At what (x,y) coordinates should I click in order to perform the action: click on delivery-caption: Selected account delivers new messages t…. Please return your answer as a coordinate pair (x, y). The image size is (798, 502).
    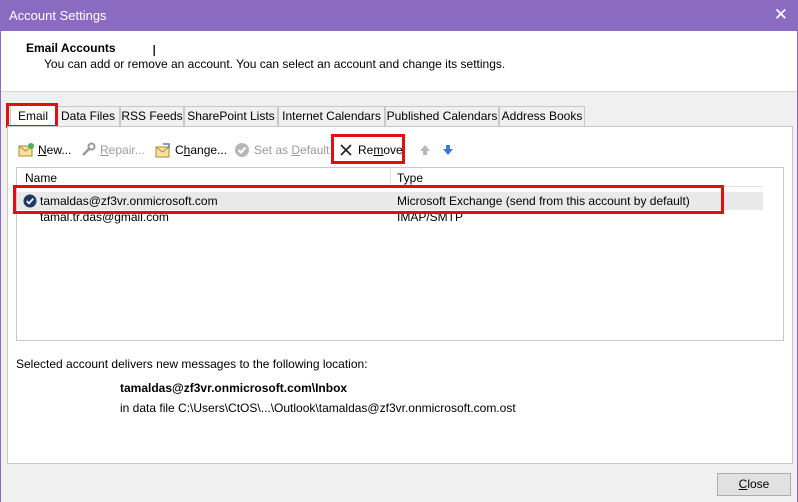
    Looking at the image, I should click on (192, 364).